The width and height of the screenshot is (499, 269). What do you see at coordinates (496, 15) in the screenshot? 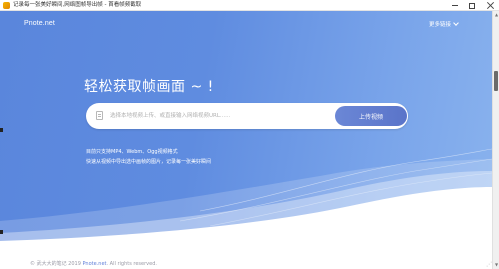
I see `scroll-up-arrow-icon: ▲` at bounding box center [496, 15].